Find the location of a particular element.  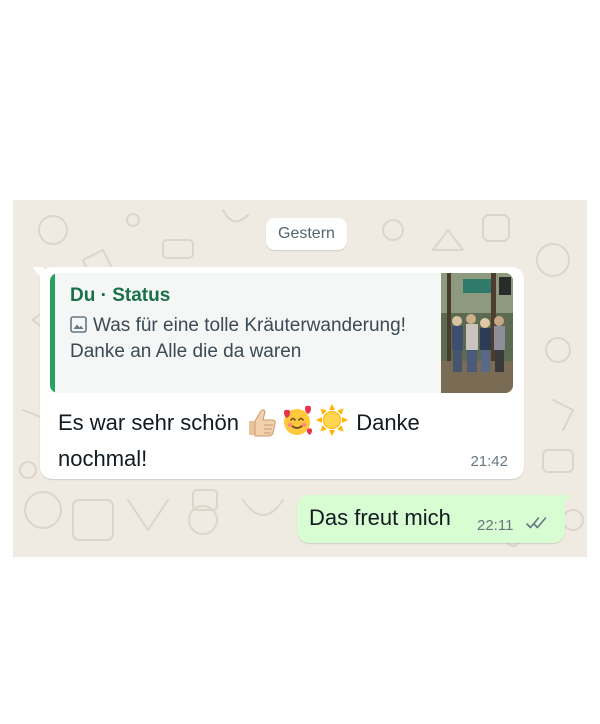

thumbs-up-emoji-icon is located at coordinates (262, 423).